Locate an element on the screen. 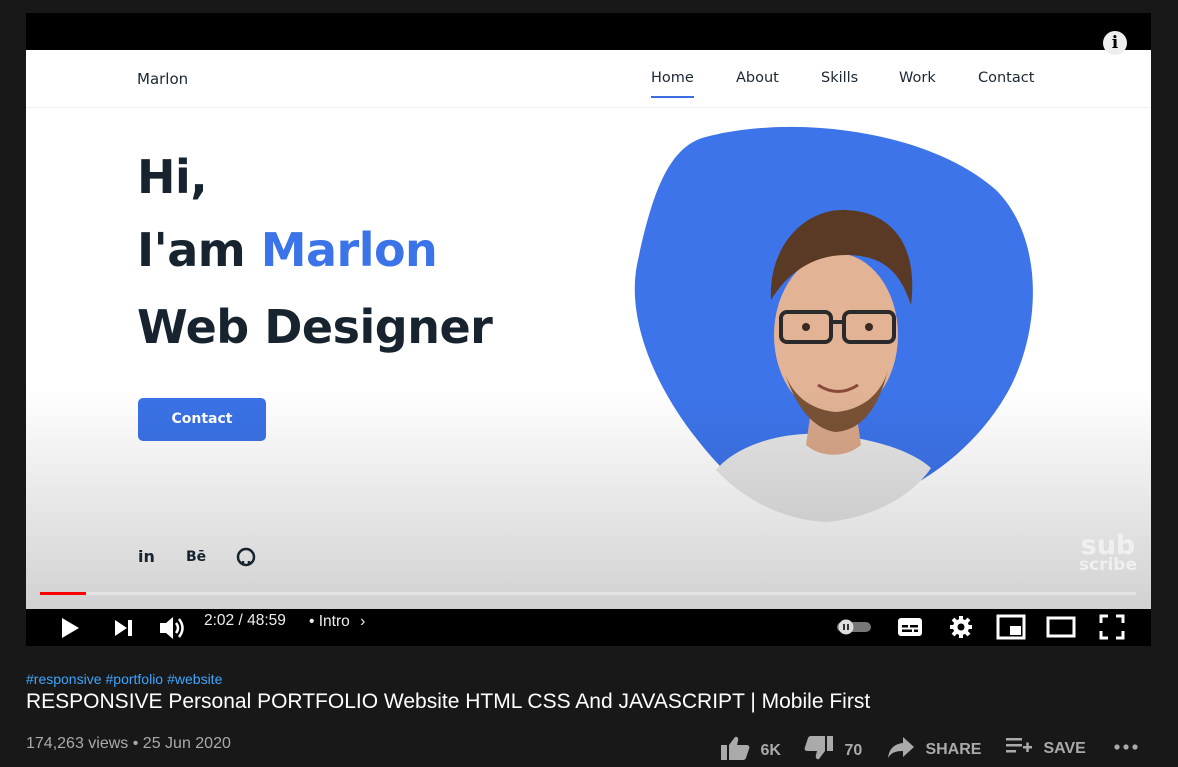 This screenshot has width=1178, height=767. theater-mode-icon is located at coordinates (1061, 627).